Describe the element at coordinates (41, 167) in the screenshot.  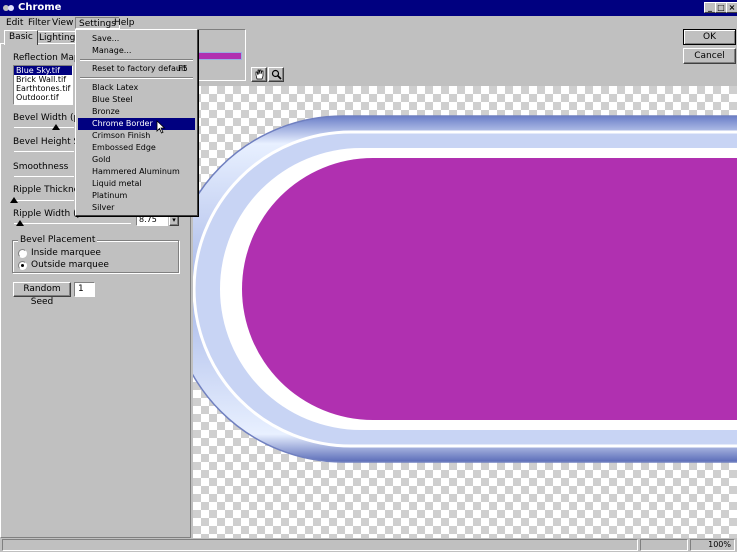
I see `smoothness-label: Smoothness` at that location.